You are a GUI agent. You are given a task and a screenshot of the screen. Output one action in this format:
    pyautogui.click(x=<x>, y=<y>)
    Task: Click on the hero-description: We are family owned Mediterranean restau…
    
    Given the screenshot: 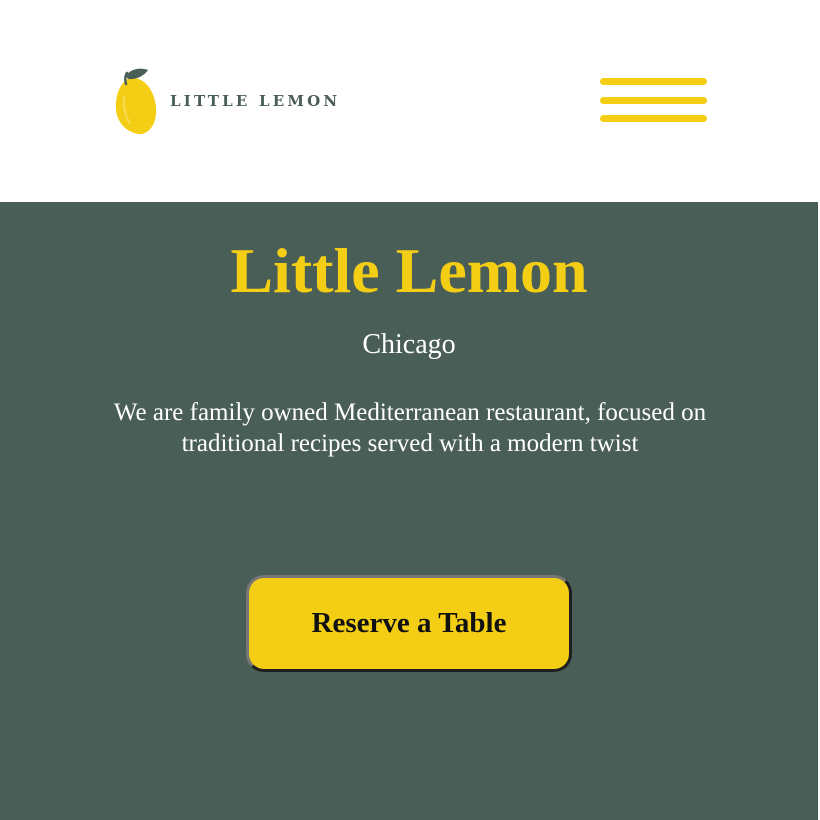 What is the action you would take?
    pyautogui.click(x=410, y=428)
    